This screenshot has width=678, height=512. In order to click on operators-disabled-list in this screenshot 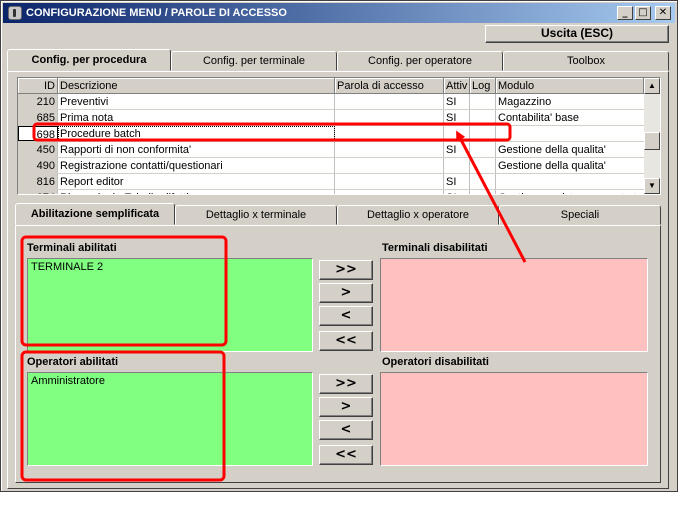, I will do `click(514, 419)`.